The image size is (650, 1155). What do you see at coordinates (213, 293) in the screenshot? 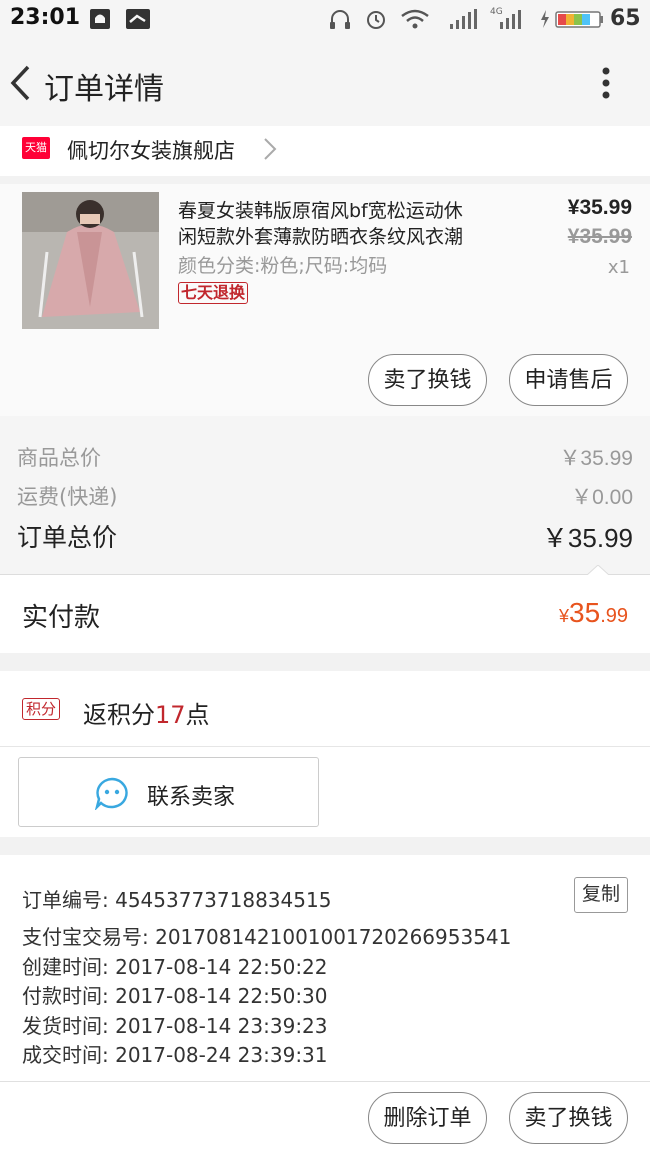
I see `return-policy-tag: 七天退换` at bounding box center [213, 293].